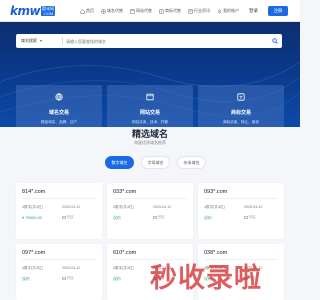  I want to click on nav-item-sites: 网站代售, so click(141, 11).